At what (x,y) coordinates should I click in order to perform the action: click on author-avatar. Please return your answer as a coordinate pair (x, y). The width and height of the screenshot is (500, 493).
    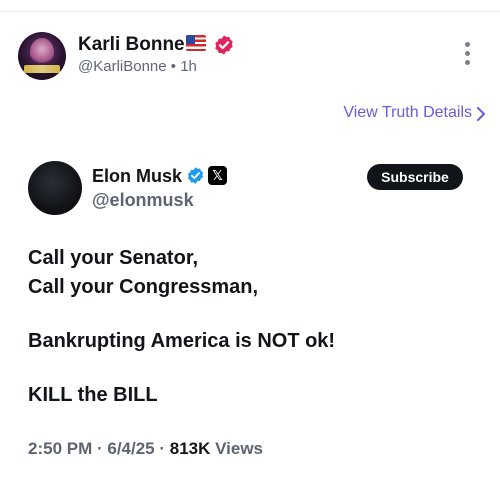
    Looking at the image, I should click on (42, 56).